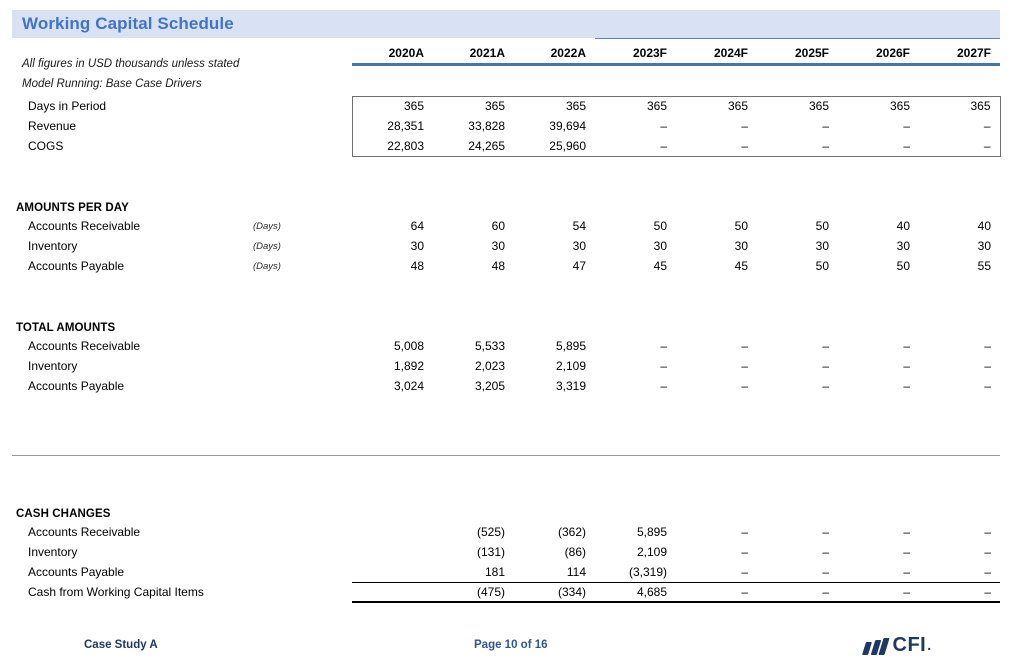 The height and width of the screenshot is (672, 1024). Describe the element at coordinates (392, 552) in the screenshot. I see `cell-cc-inv-2020A` at that location.